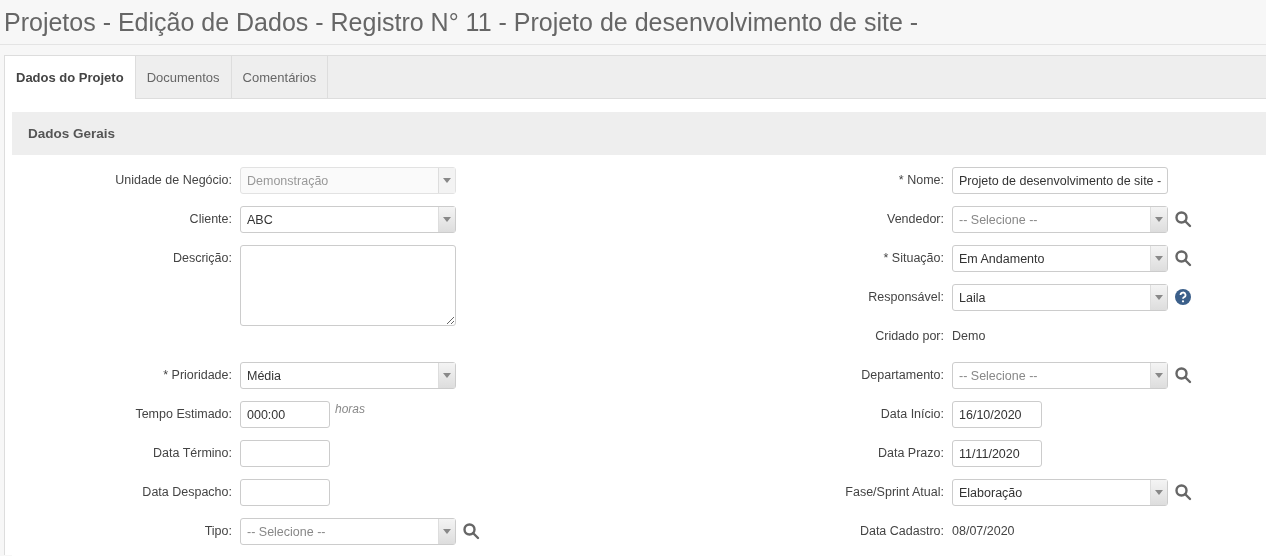  What do you see at coordinates (902, 374) in the screenshot?
I see `field-label: Departamento:` at bounding box center [902, 374].